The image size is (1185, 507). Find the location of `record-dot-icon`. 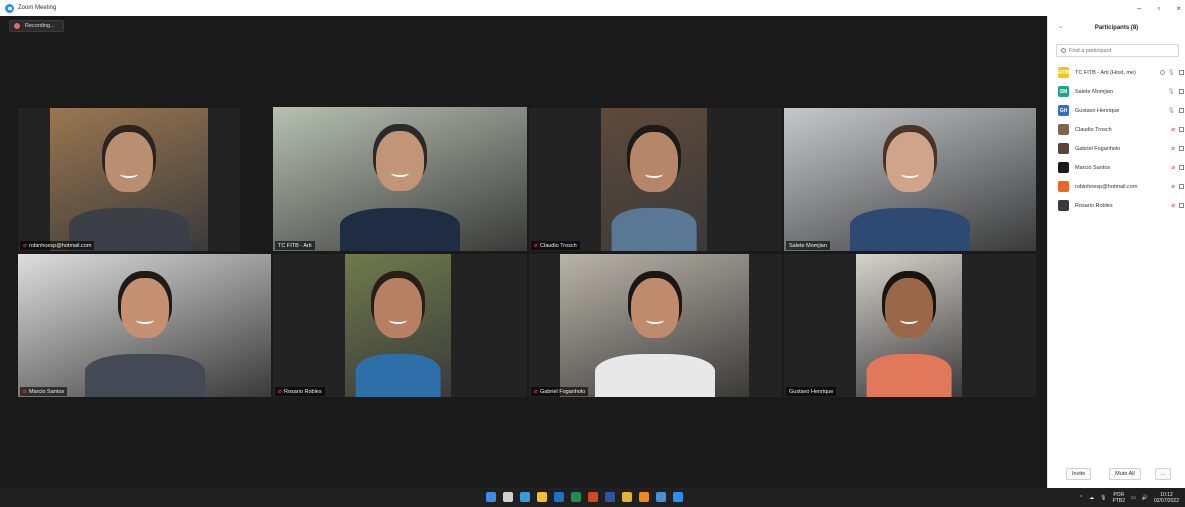

record-dot-icon is located at coordinates (17, 26).